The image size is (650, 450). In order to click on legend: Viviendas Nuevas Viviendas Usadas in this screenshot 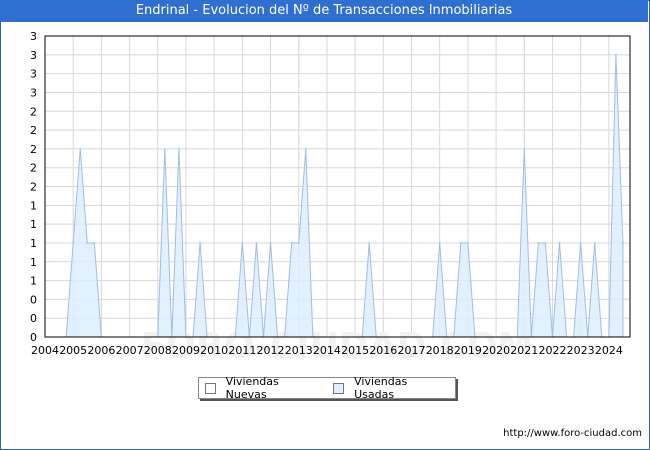, I will do `click(327, 388)`.